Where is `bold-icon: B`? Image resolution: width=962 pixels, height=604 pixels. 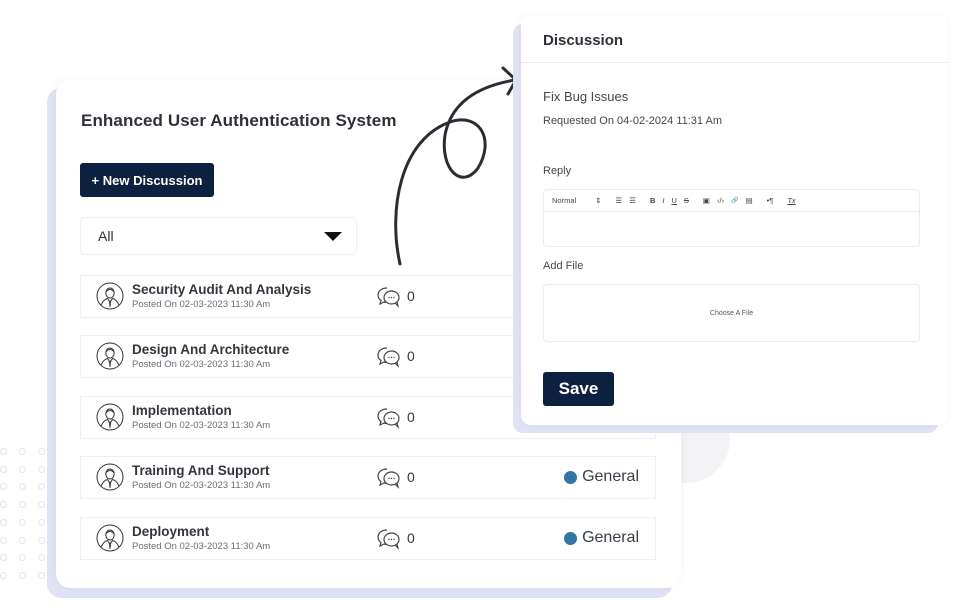
bold-icon: B is located at coordinates (652, 200).